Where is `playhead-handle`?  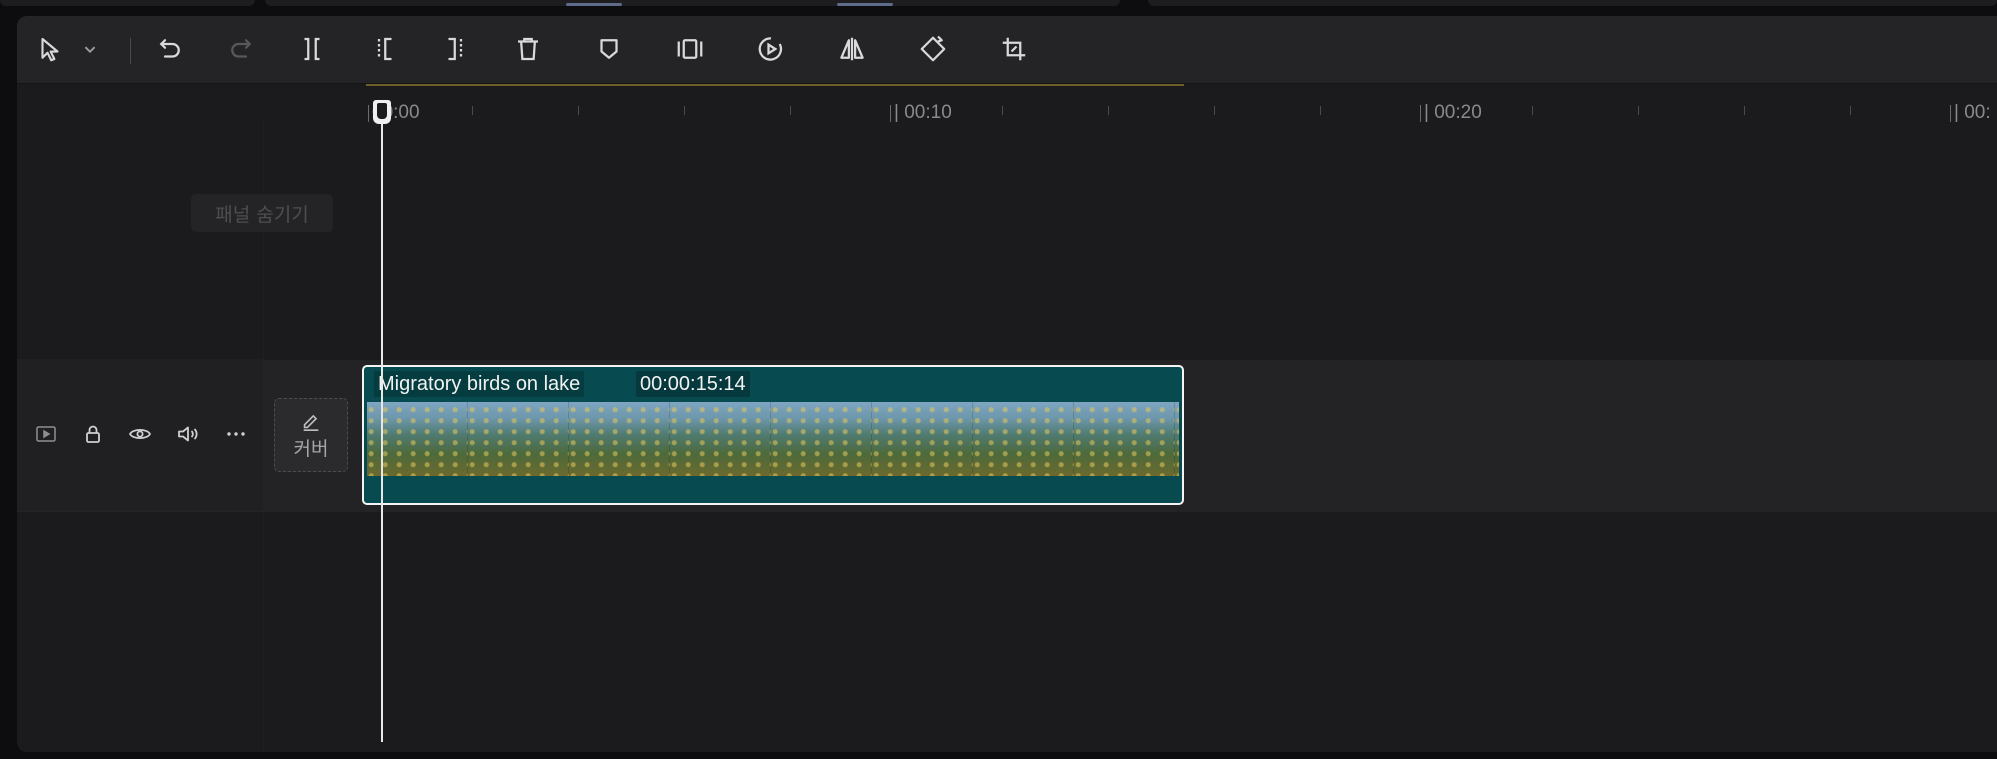
playhead-handle is located at coordinates (382, 112).